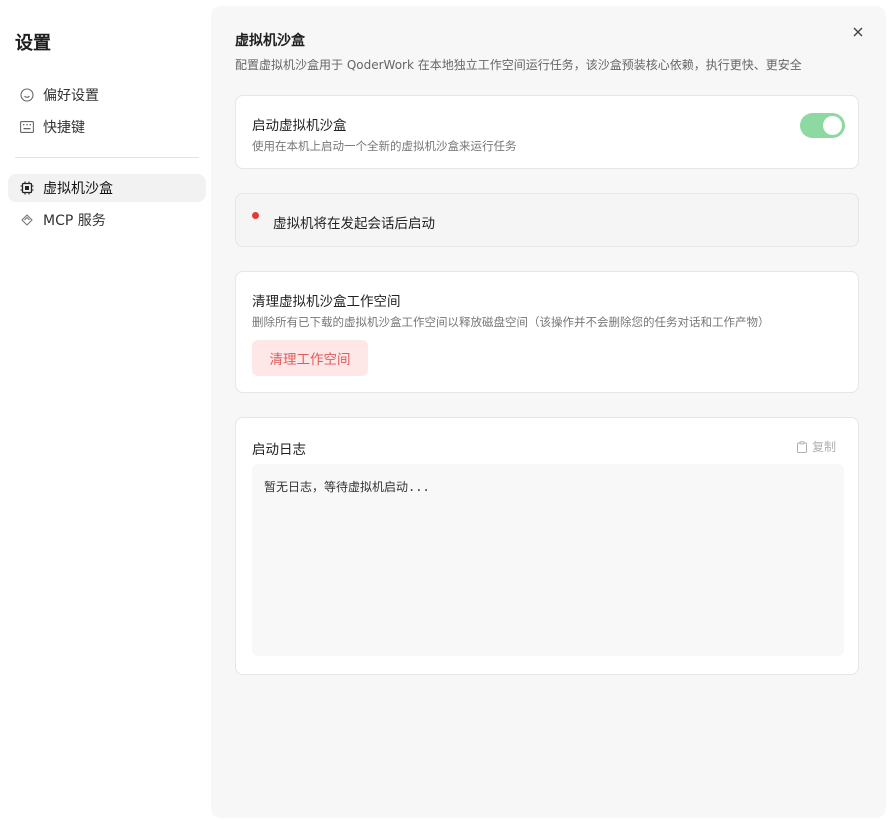 The width and height of the screenshot is (894, 822). What do you see at coordinates (107, 220) in the screenshot?
I see `sidebar-item-mcp: MCP 服务` at bounding box center [107, 220].